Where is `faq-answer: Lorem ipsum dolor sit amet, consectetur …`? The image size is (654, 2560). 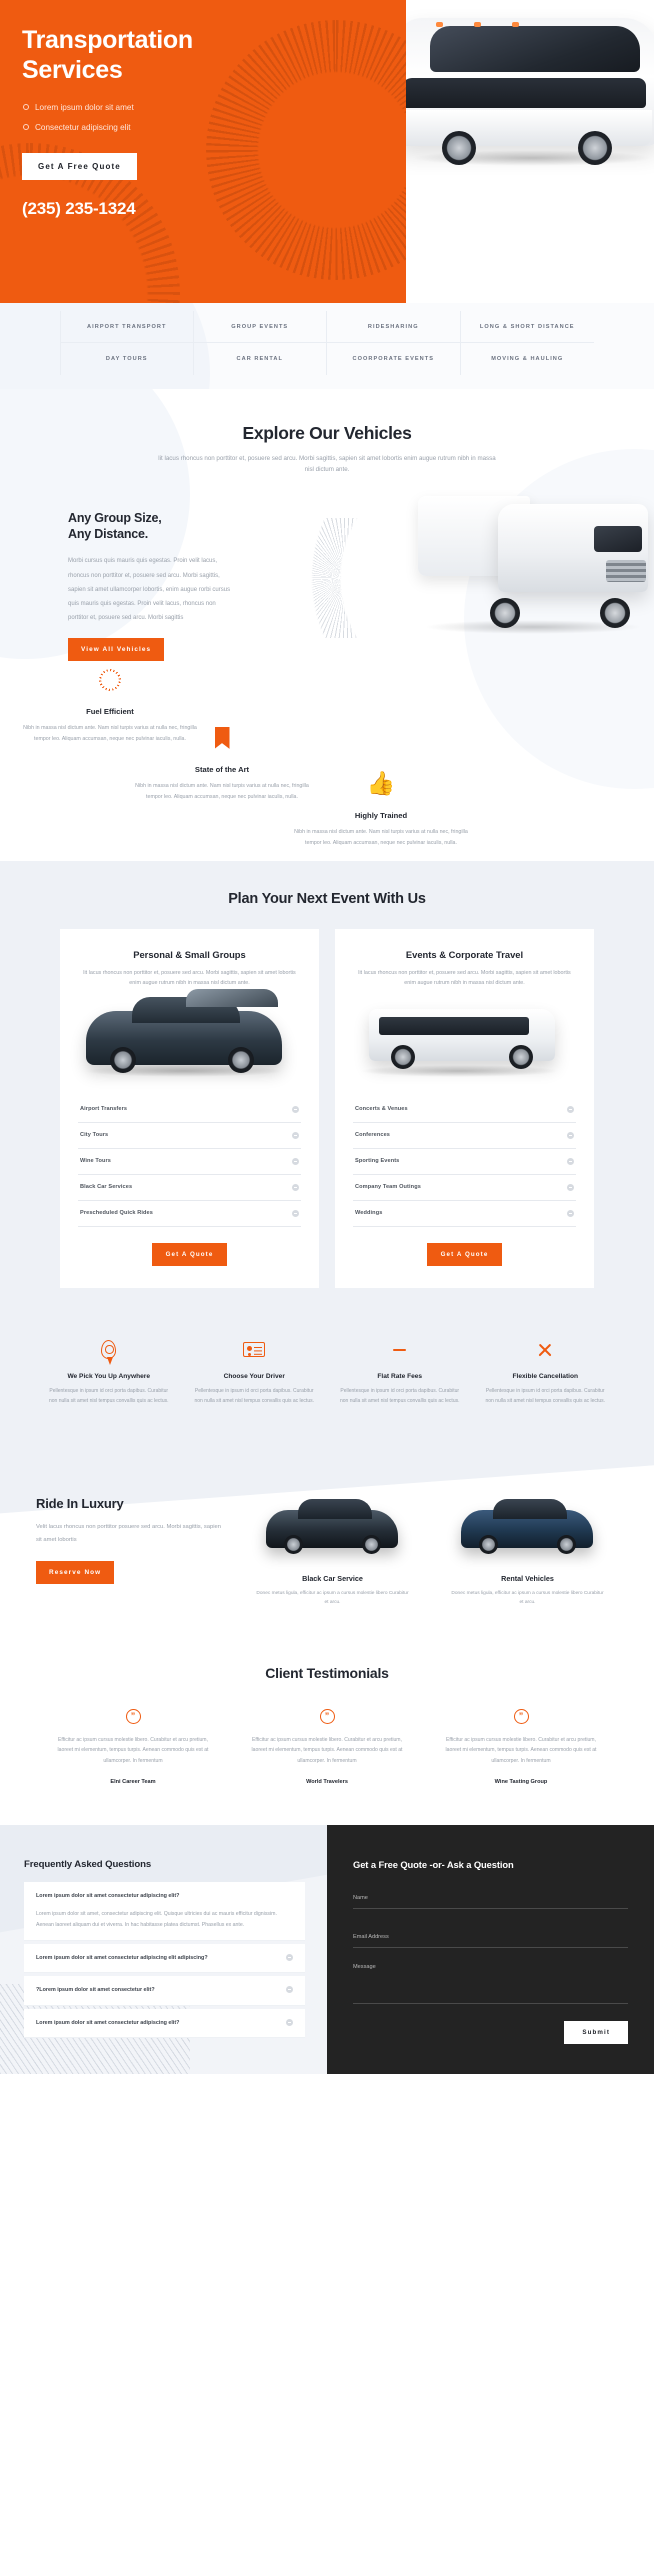 faq-answer: Lorem ipsum dolor sit amet, consectetur … is located at coordinates (156, 1919).